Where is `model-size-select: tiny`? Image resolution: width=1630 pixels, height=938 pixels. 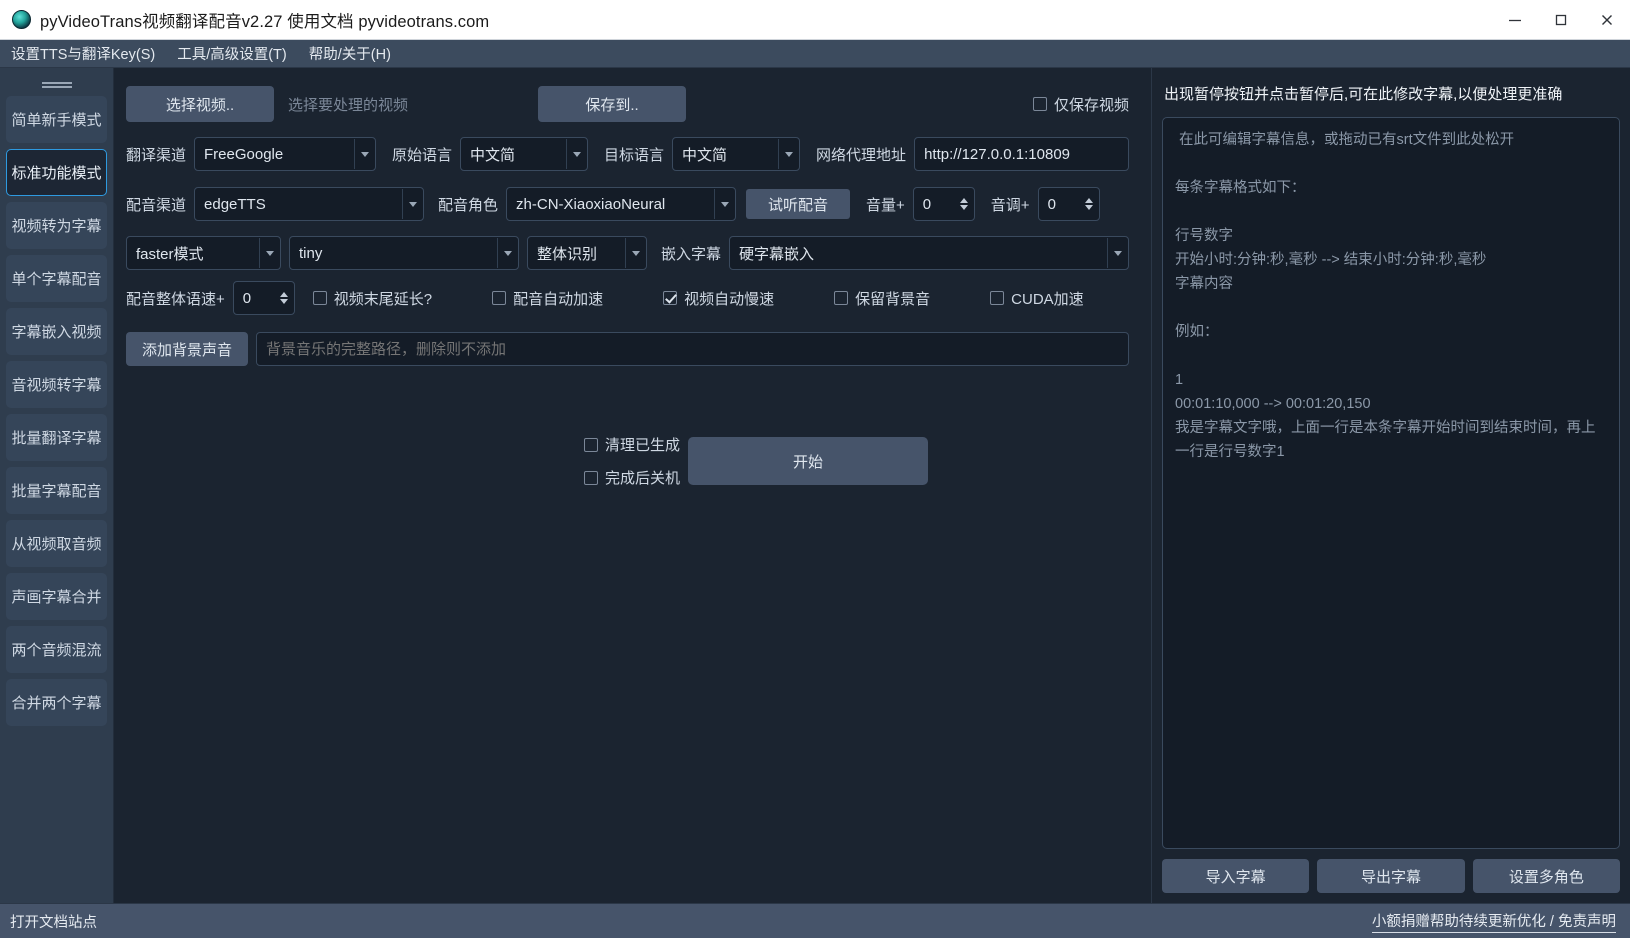
model-size-select: tiny is located at coordinates (404, 253).